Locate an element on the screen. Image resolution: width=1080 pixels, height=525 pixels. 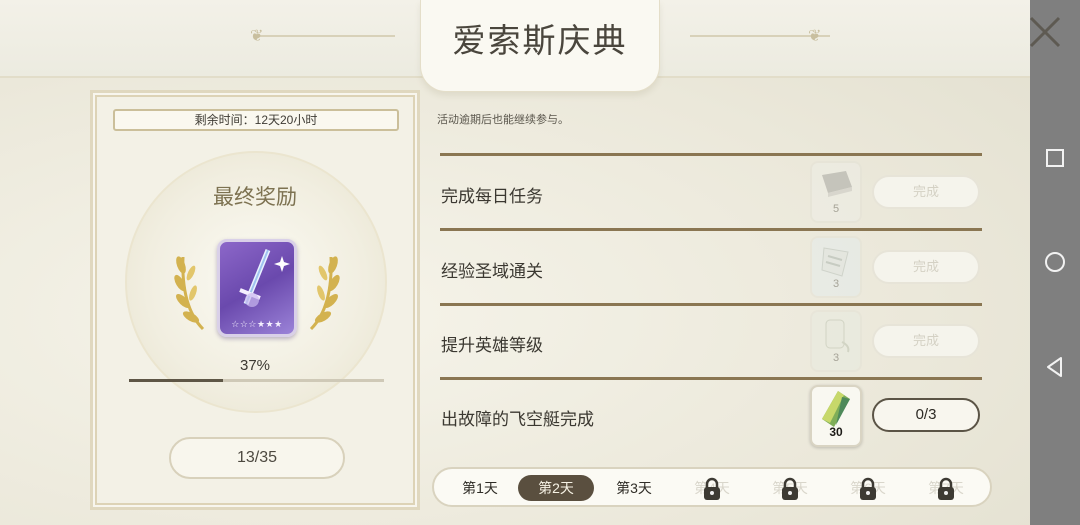
progress-percent: 37% is located at coordinates (255, 365).